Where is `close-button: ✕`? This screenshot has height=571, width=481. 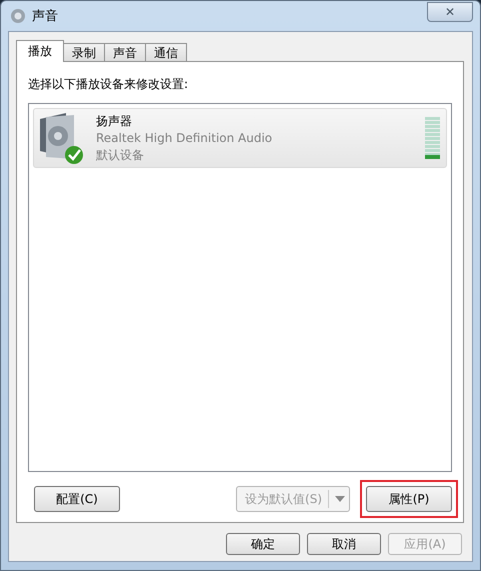 close-button: ✕ is located at coordinates (450, 12).